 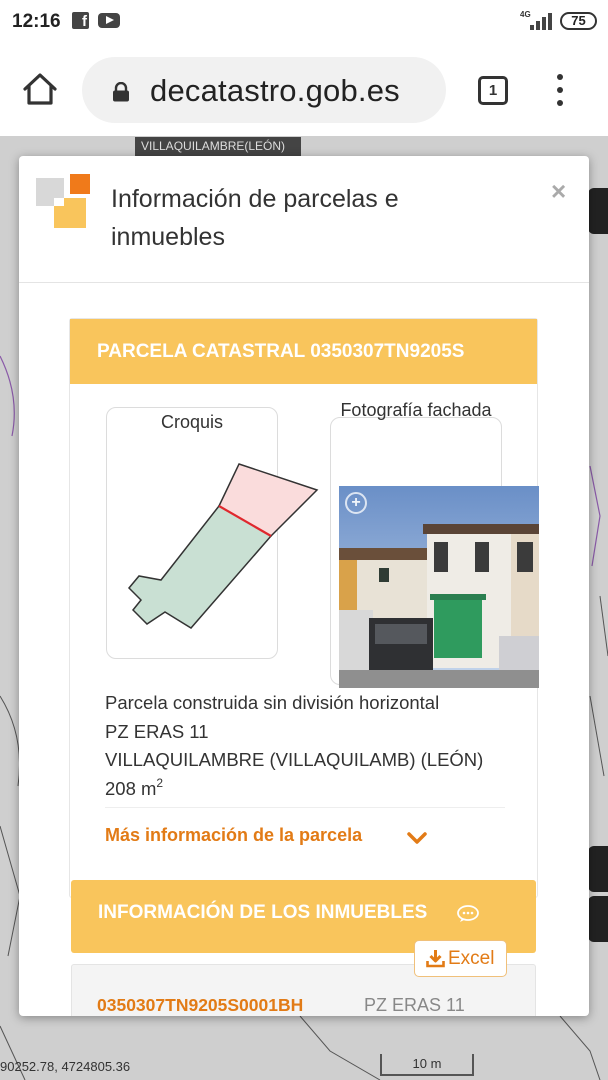 What do you see at coordinates (131, 788) in the screenshot?
I see `area-value: 208 m` at bounding box center [131, 788].